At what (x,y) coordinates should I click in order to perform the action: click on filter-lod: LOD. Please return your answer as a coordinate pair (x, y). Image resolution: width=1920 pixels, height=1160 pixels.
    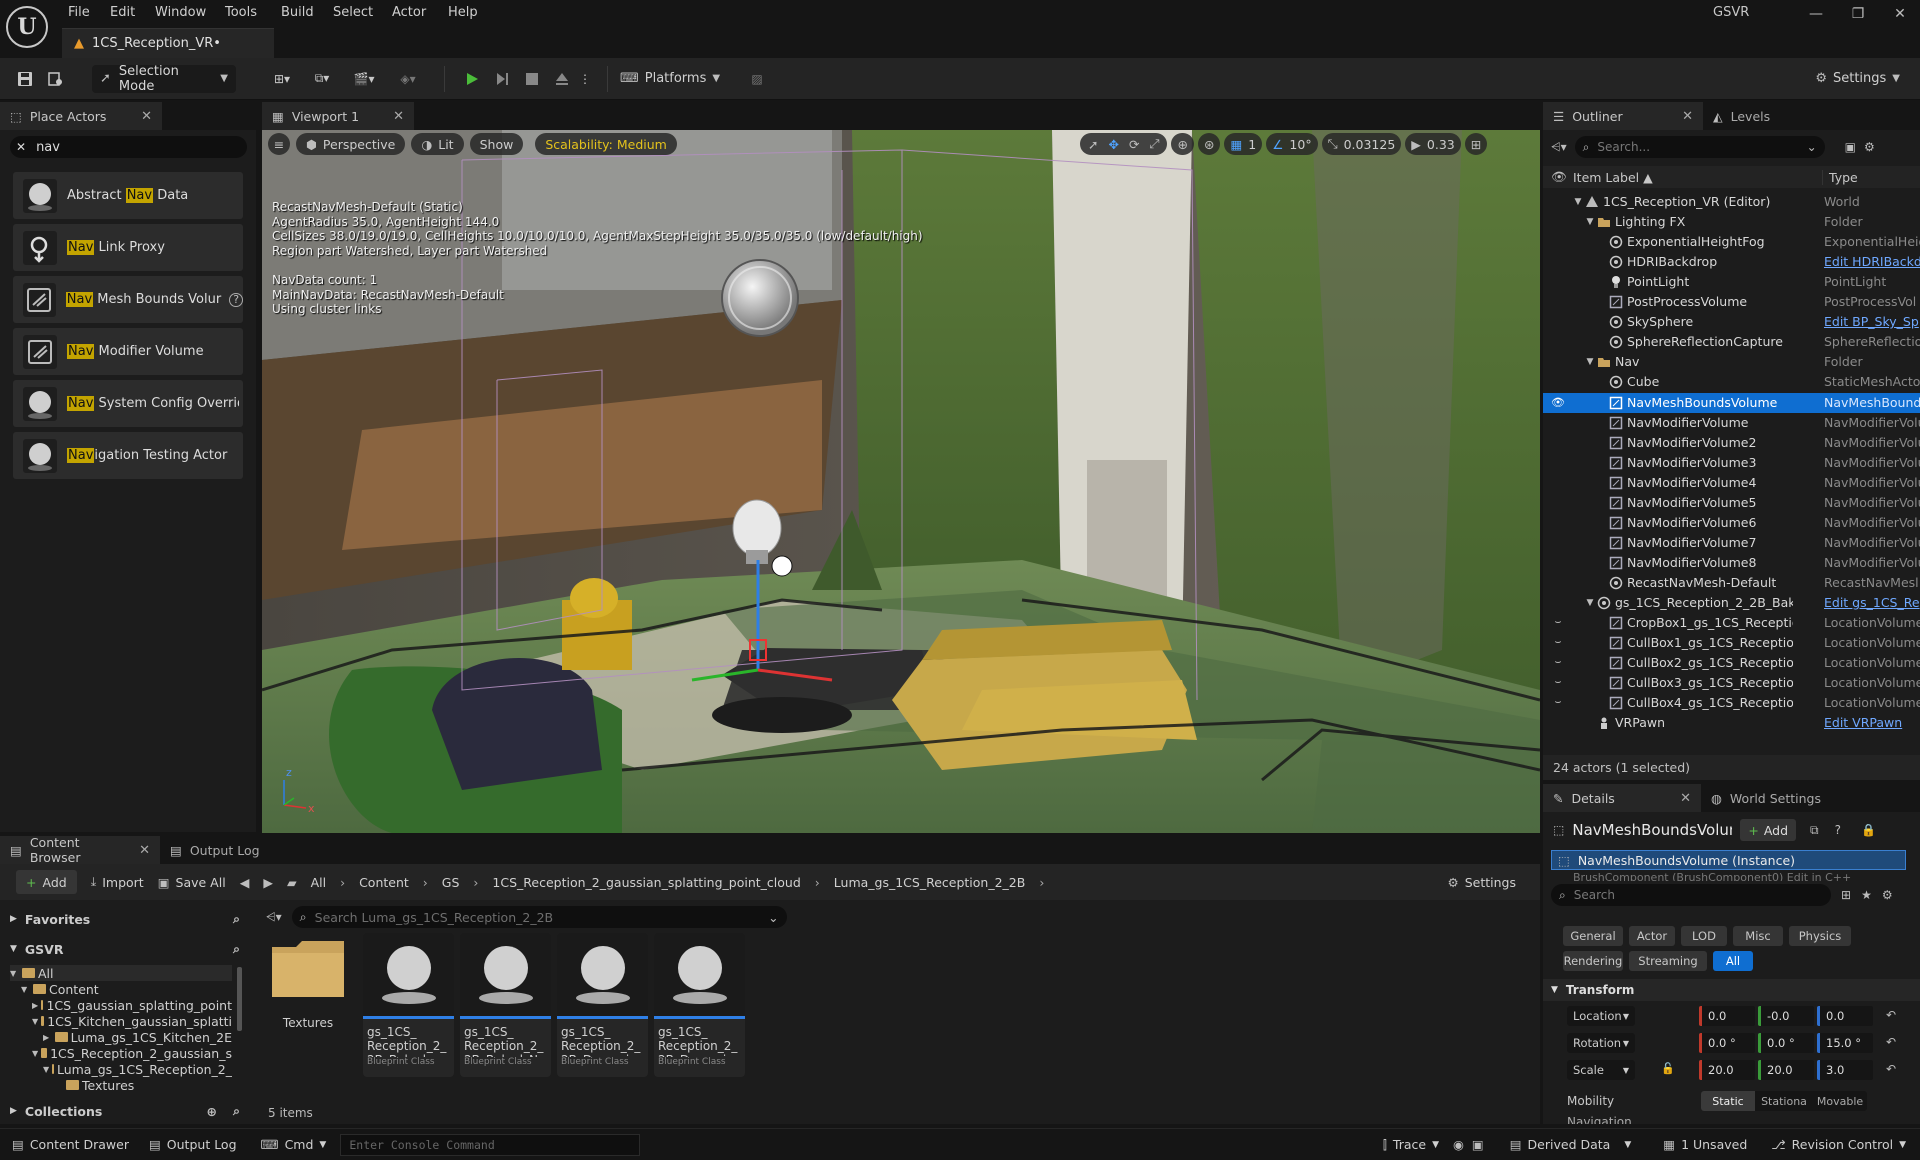
    Looking at the image, I should click on (1704, 936).